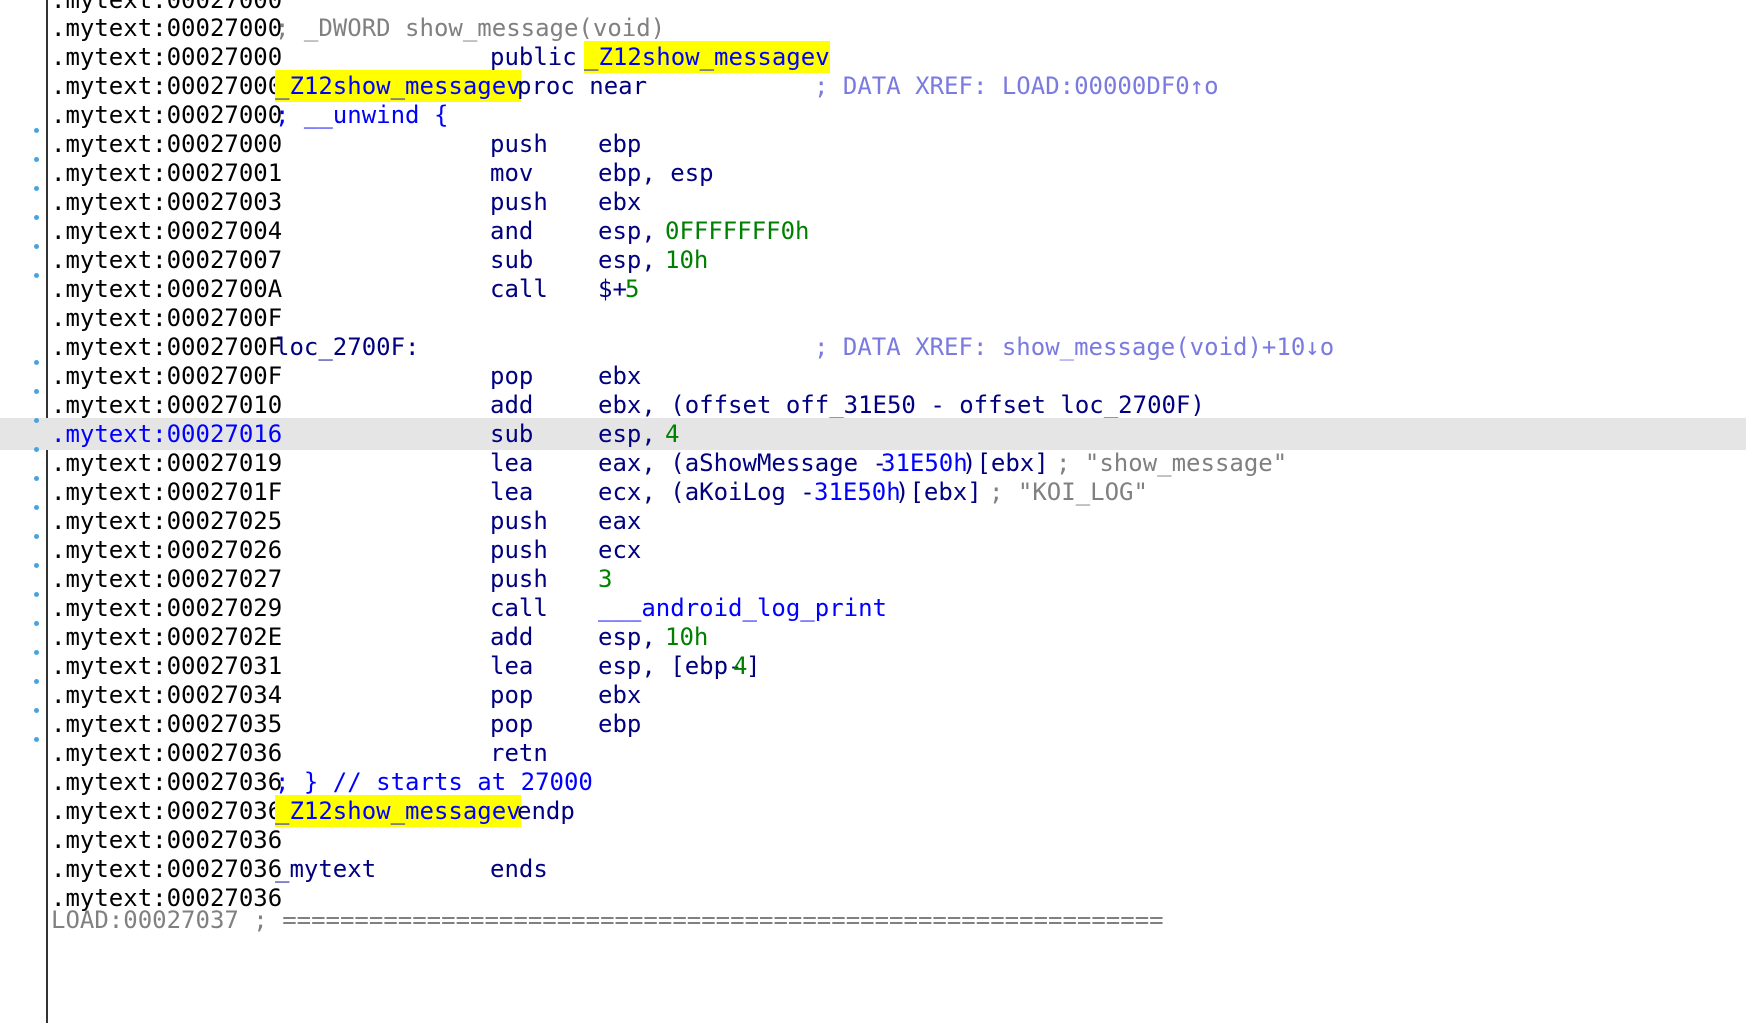  I want to click on immediate-value: 4, so click(672, 434).